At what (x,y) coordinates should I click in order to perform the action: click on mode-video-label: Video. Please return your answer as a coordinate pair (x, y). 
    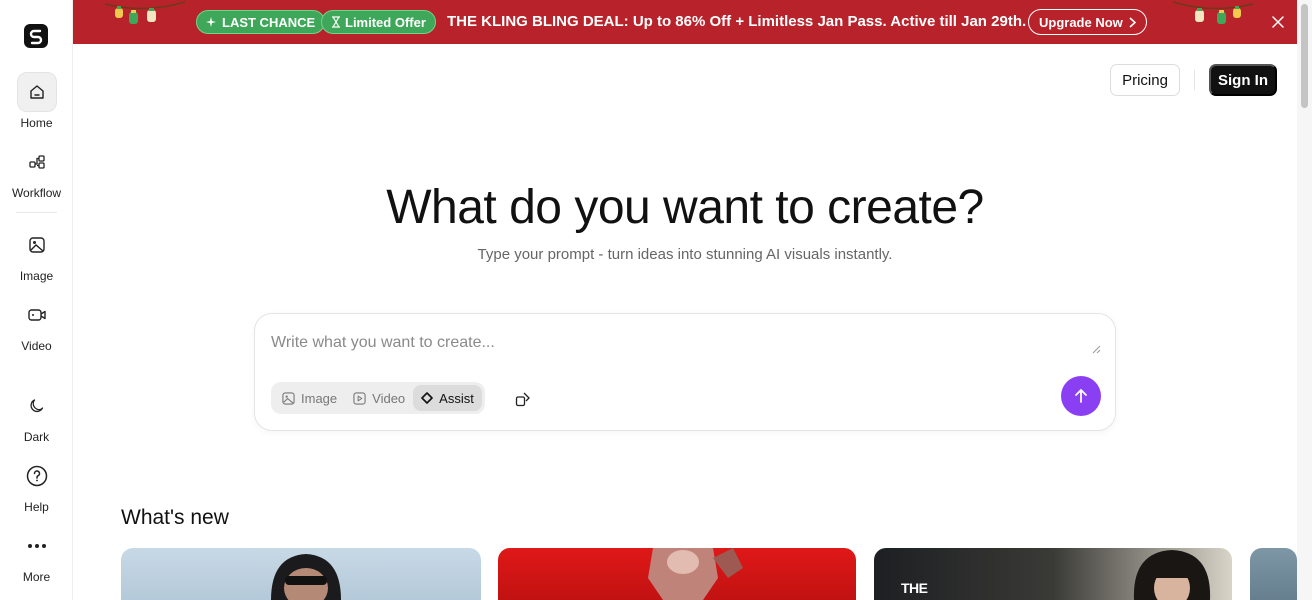
    Looking at the image, I should click on (389, 398).